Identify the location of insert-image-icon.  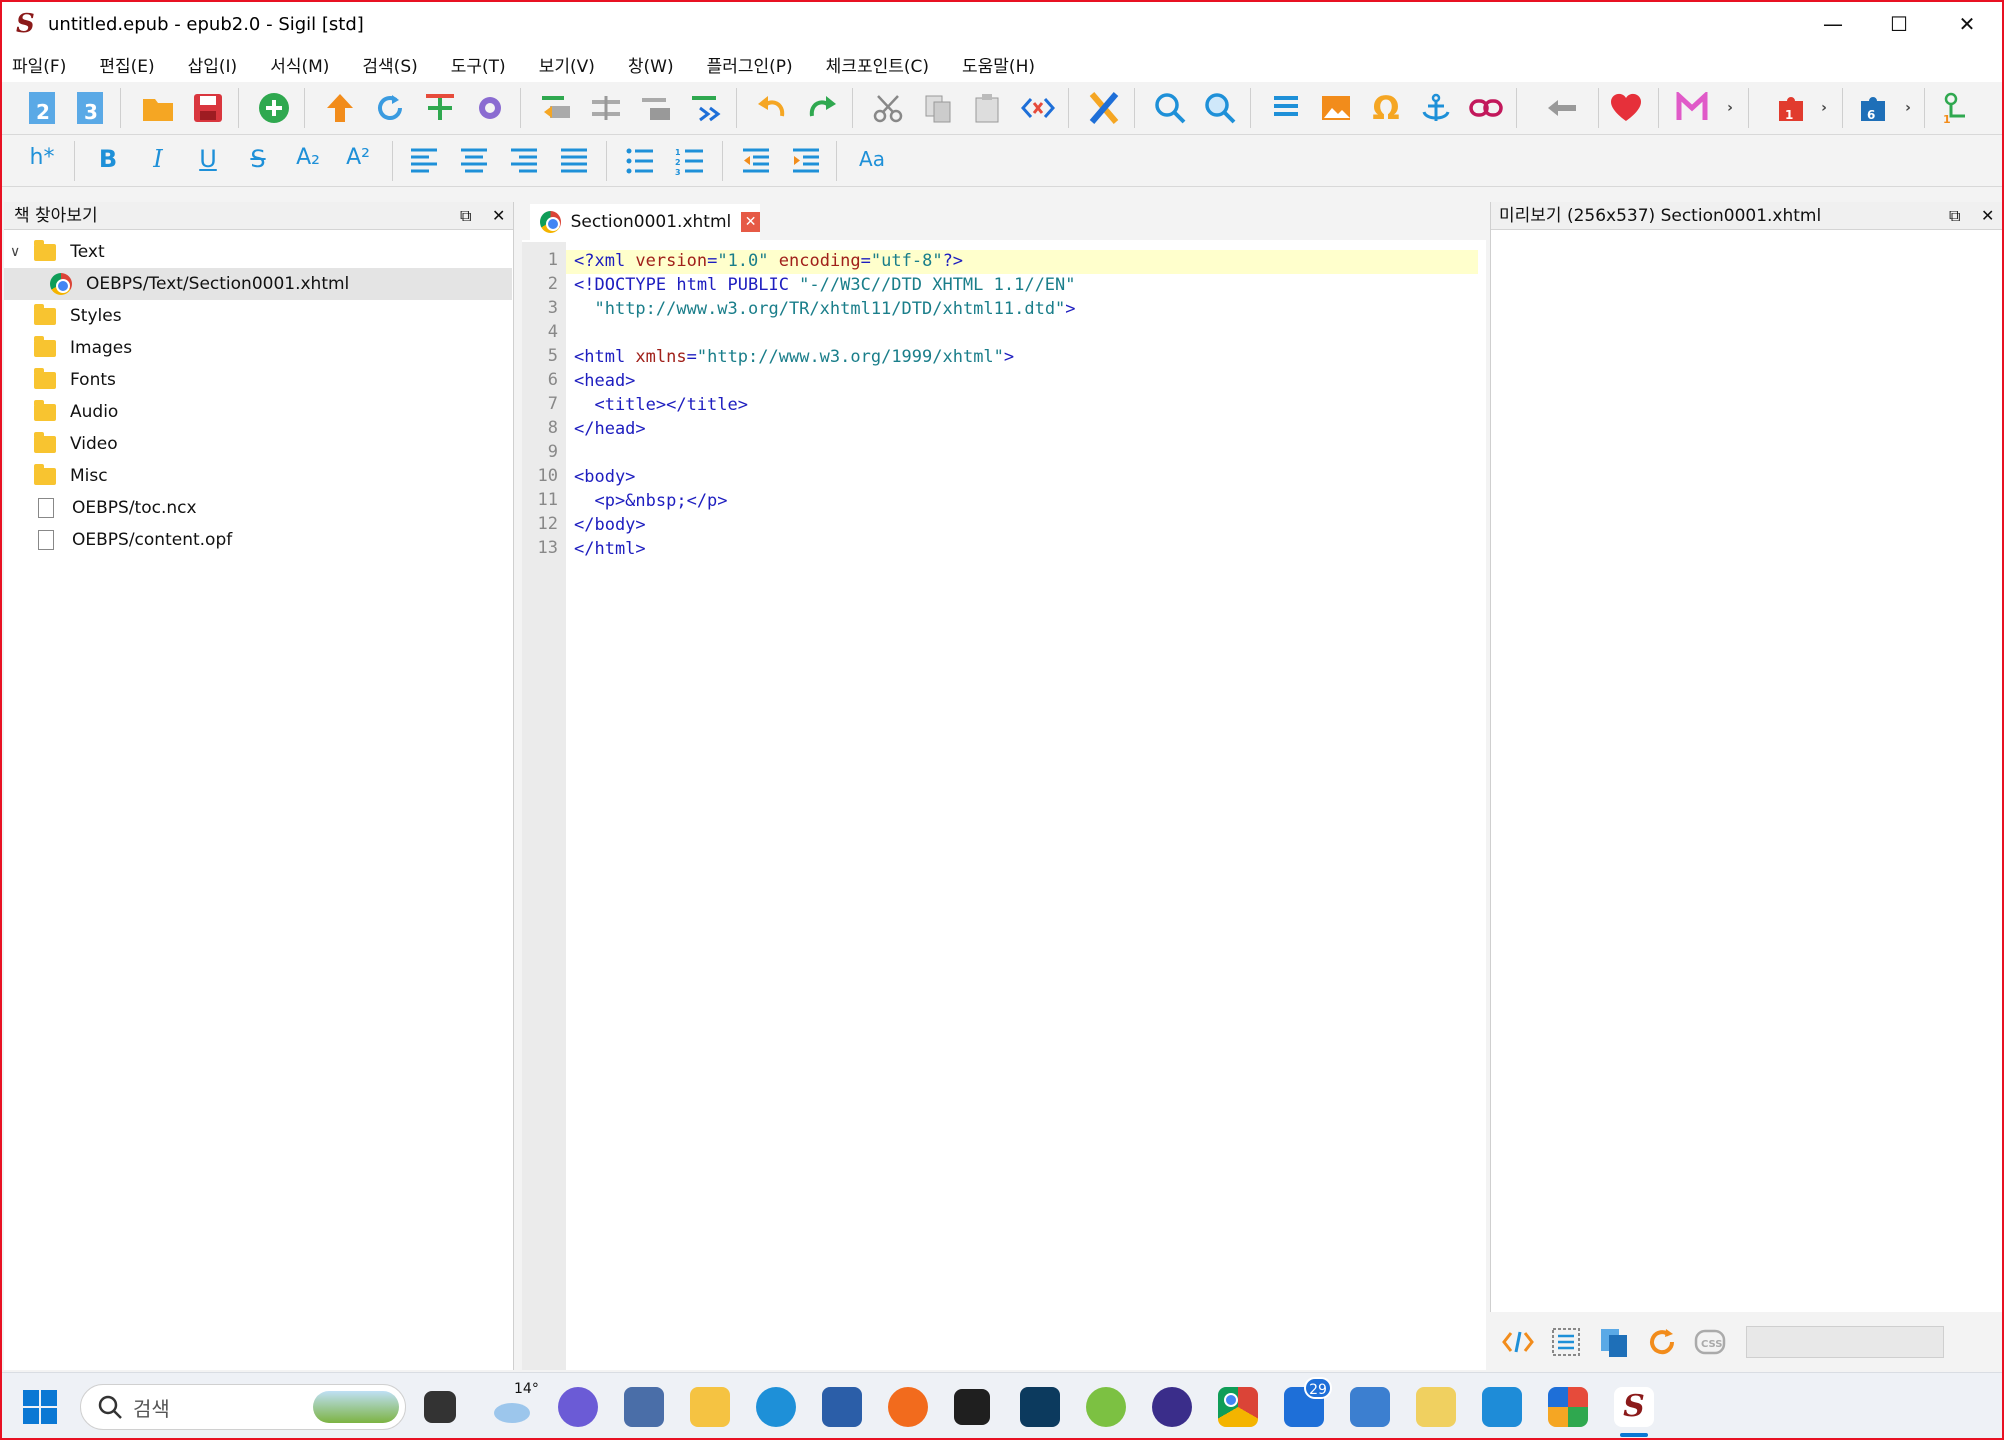
(1336, 108).